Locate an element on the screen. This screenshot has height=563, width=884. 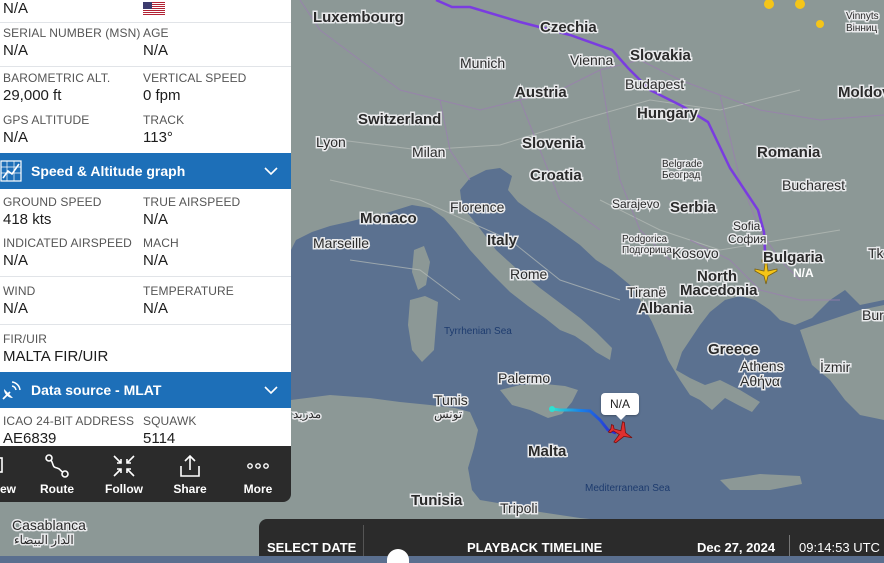
data-source-header: Data source - MLAT is located at coordinates (145, 390).